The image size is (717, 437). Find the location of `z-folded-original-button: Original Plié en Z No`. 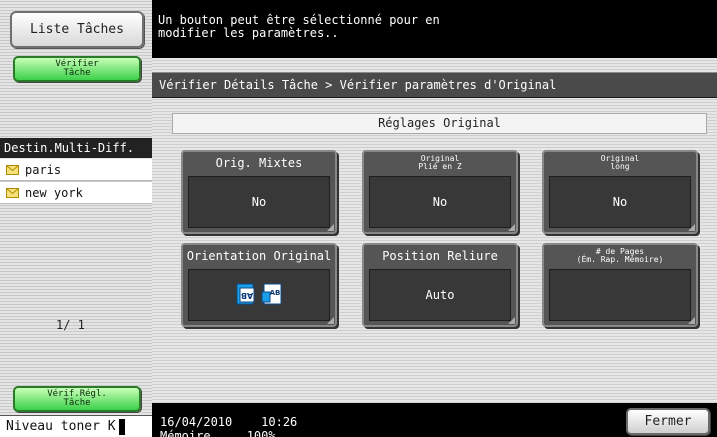

z-folded-original-button: Original Plié en Z No is located at coordinates (440, 192).